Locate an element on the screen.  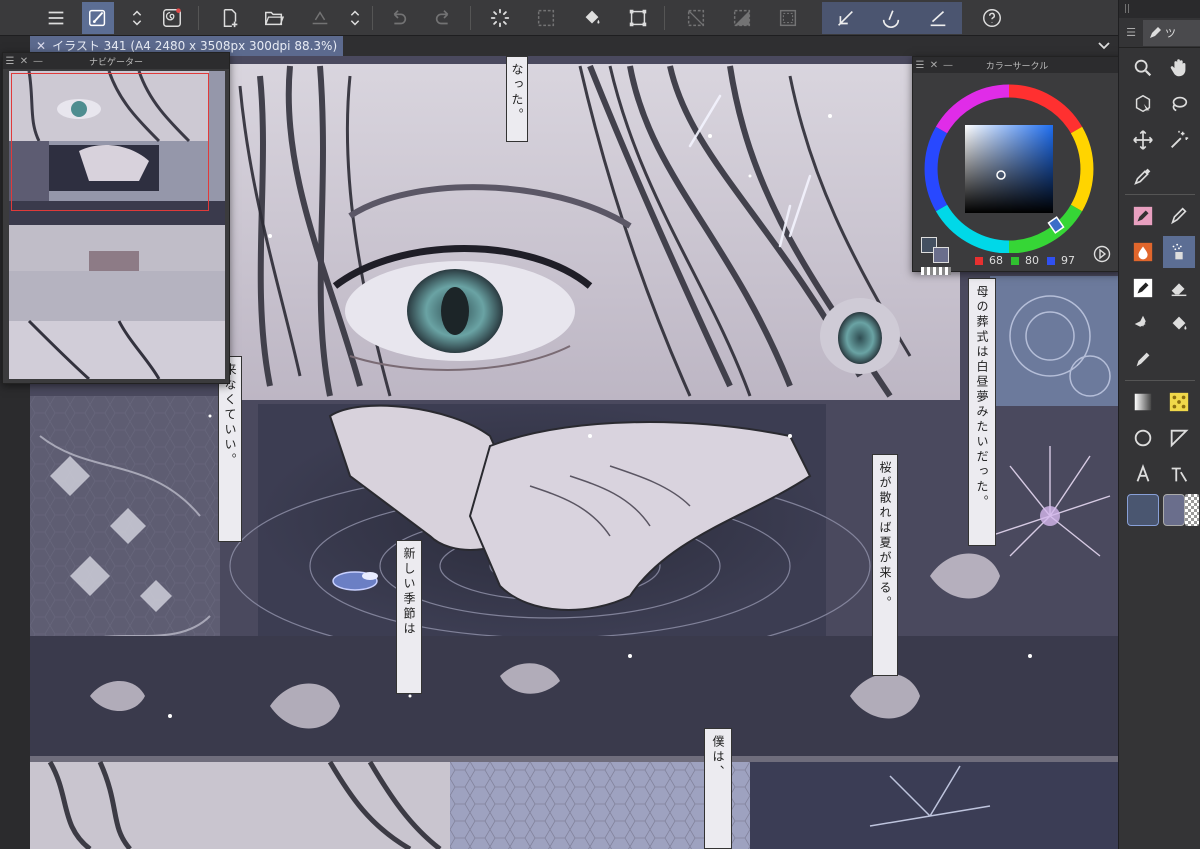
magic-wand-icon is located at coordinates (1179, 140).